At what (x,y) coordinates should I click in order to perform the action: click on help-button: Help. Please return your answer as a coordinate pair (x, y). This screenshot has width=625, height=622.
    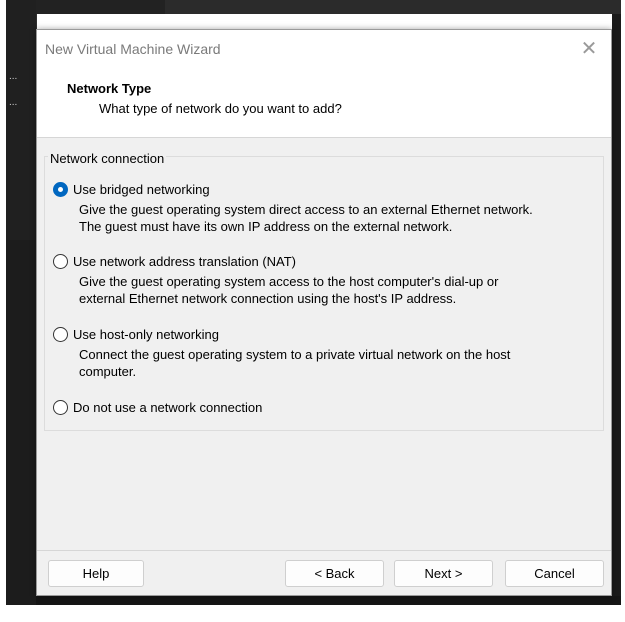
    Looking at the image, I should click on (96, 573).